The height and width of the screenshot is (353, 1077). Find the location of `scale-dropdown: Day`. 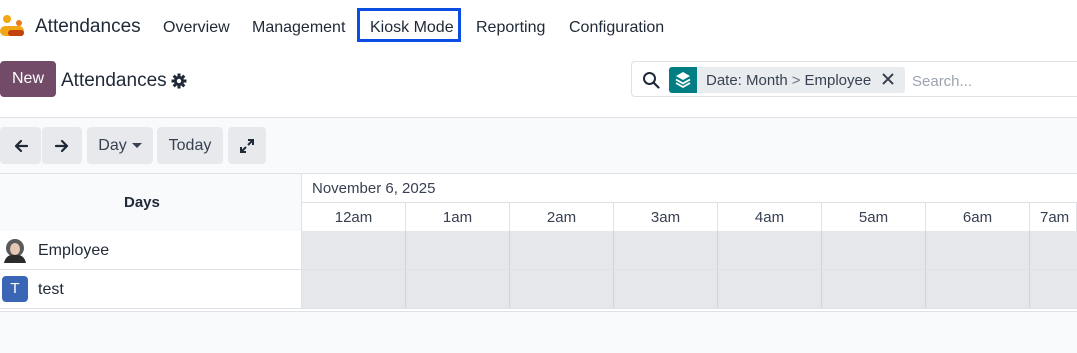

scale-dropdown: Day is located at coordinates (120, 145).